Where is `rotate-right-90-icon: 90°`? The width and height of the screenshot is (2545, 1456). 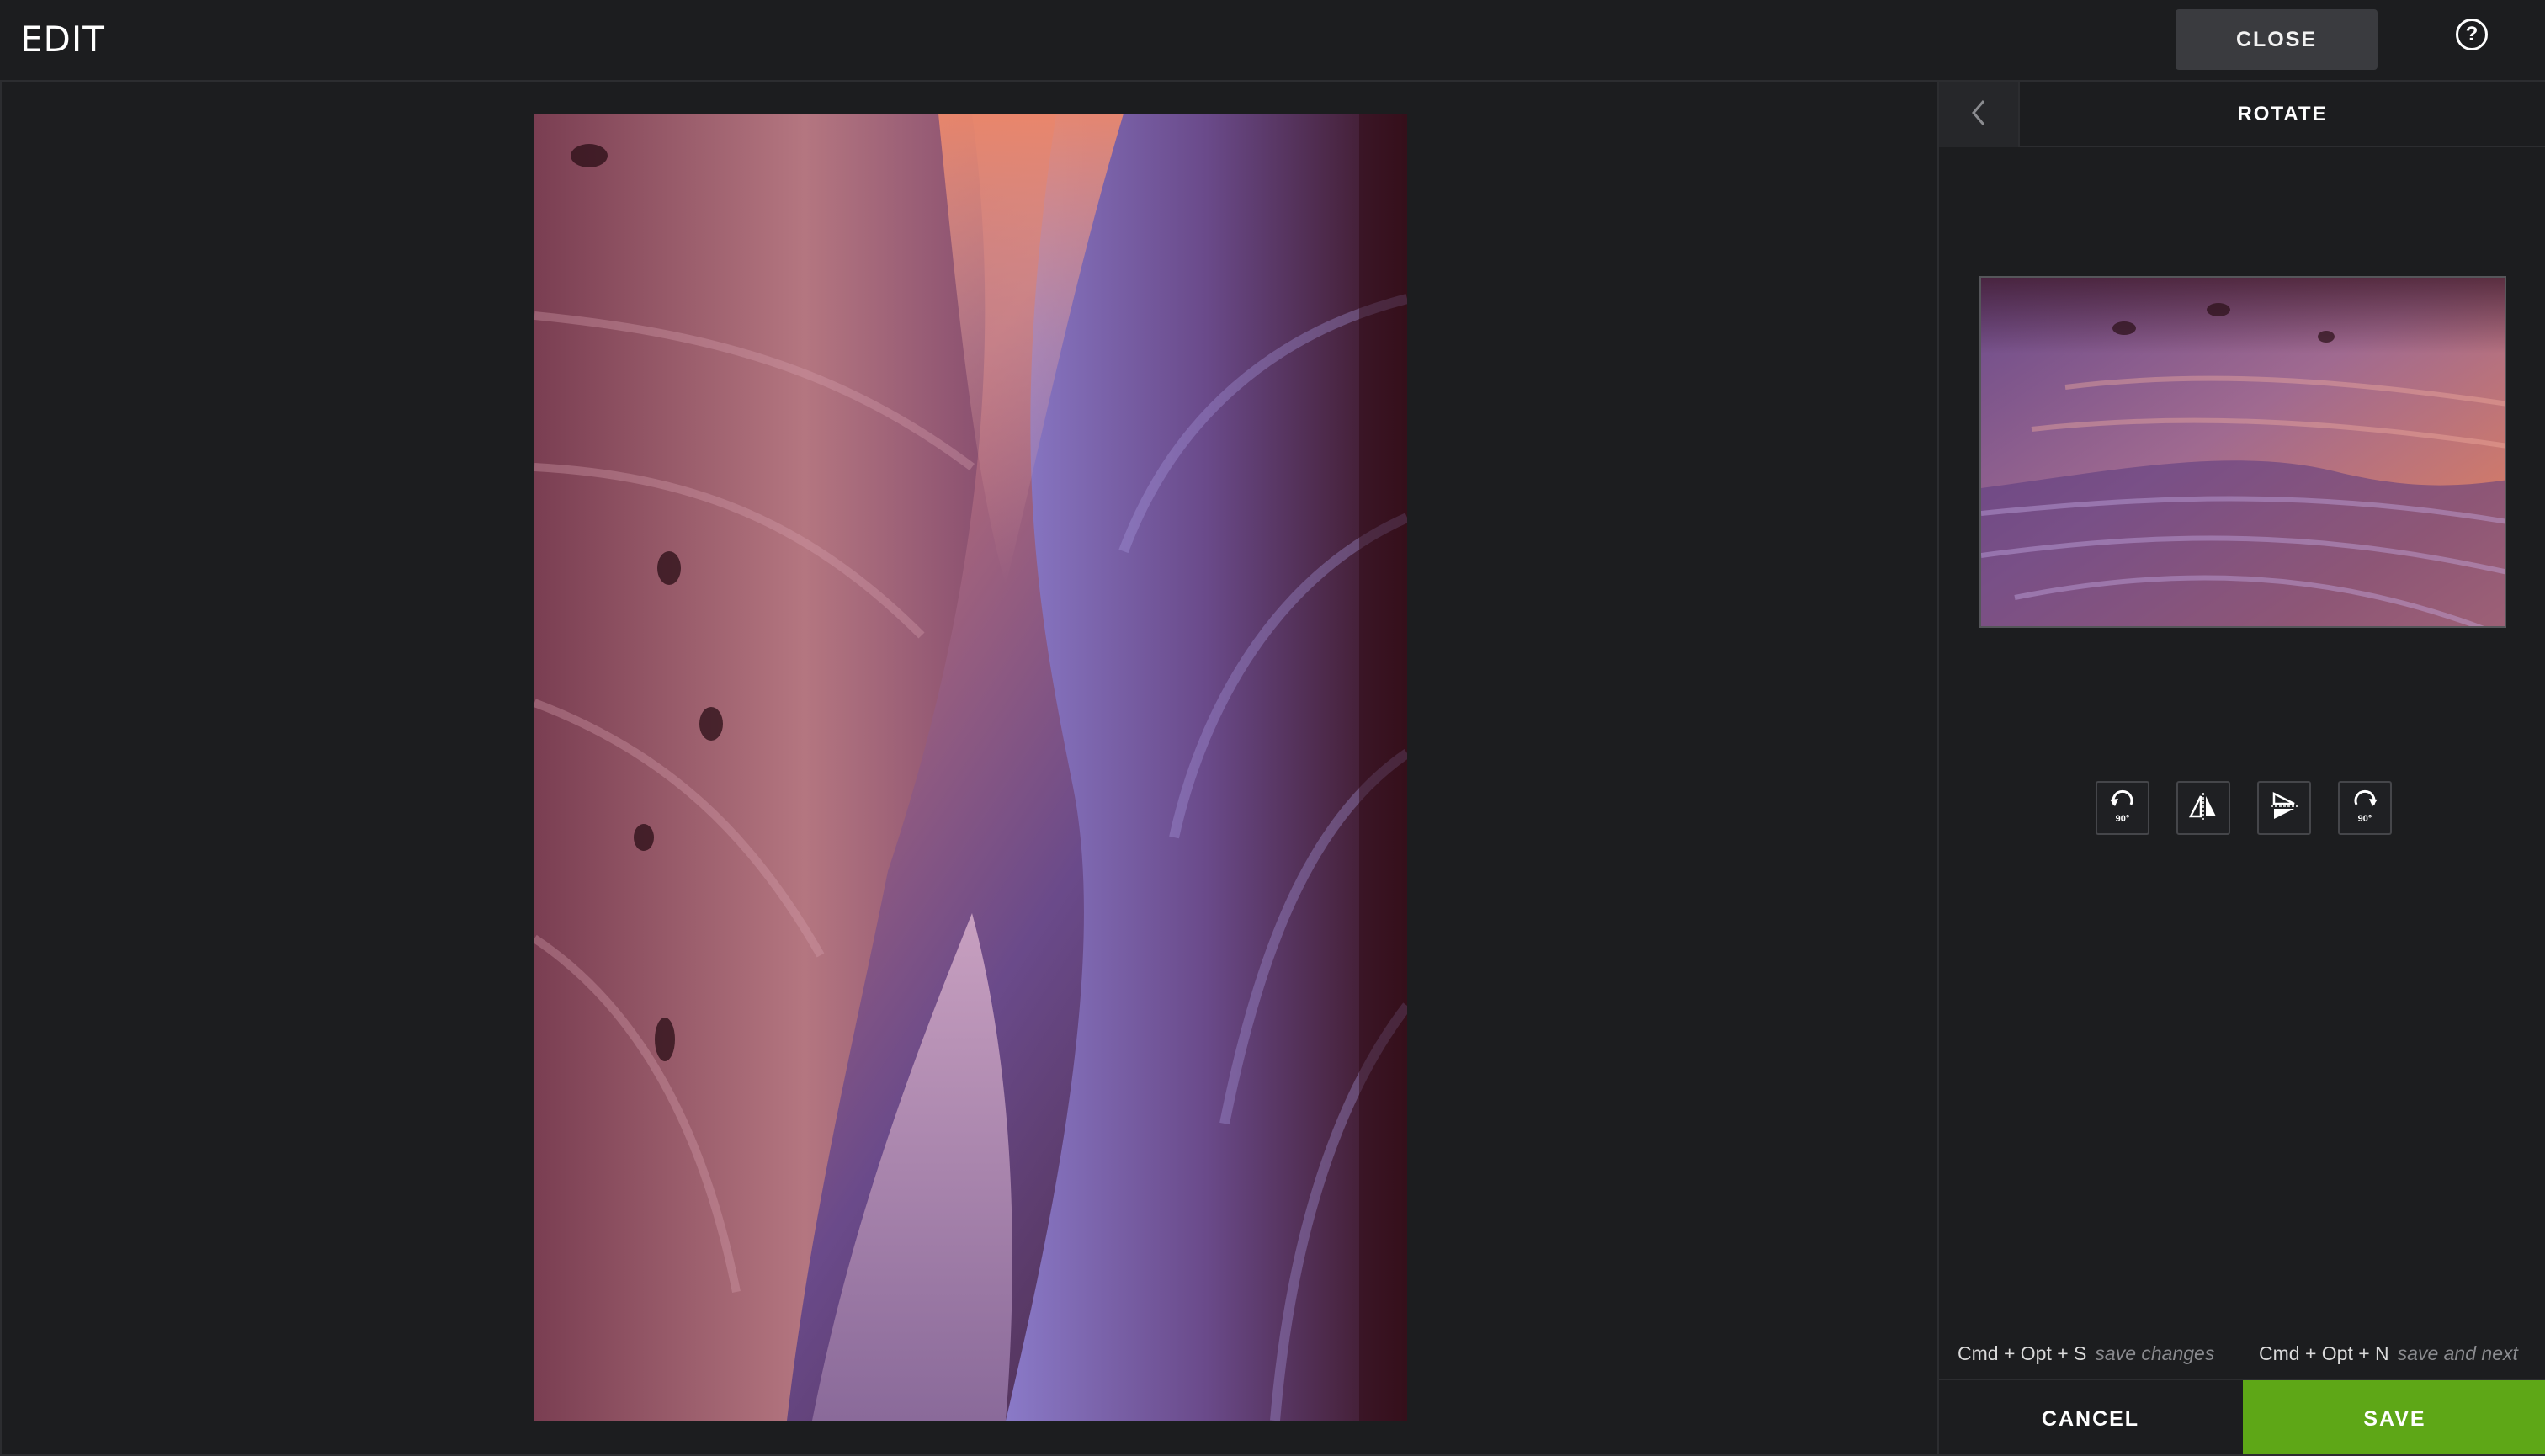 rotate-right-90-icon: 90° is located at coordinates (2365, 808).